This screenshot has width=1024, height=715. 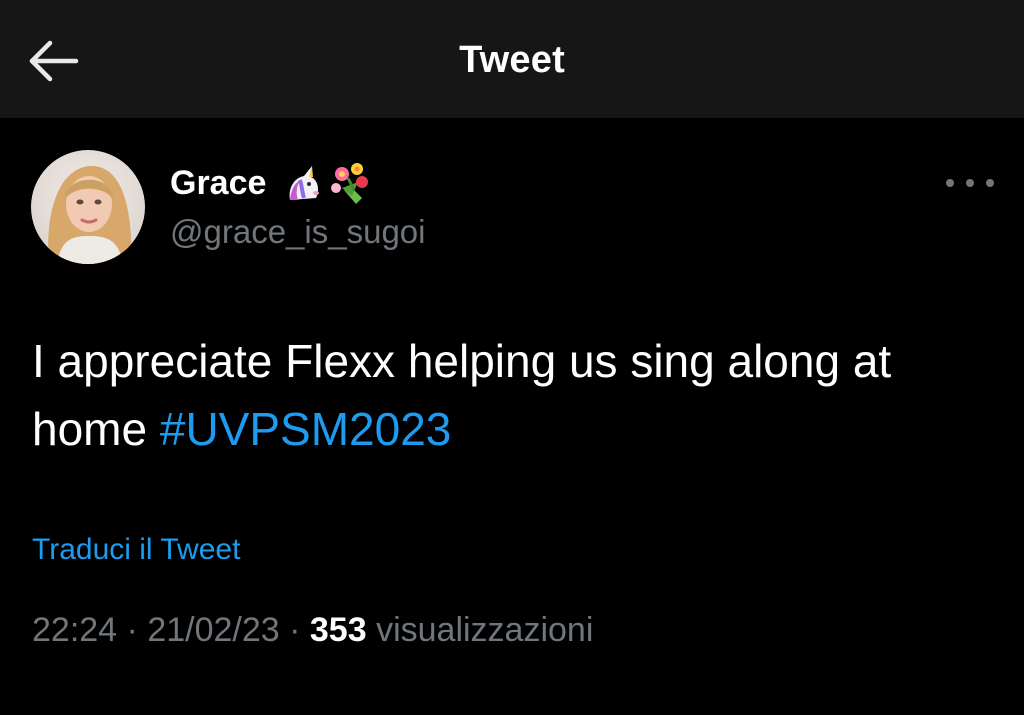 I want to click on name-emojis, so click(x=328, y=183).